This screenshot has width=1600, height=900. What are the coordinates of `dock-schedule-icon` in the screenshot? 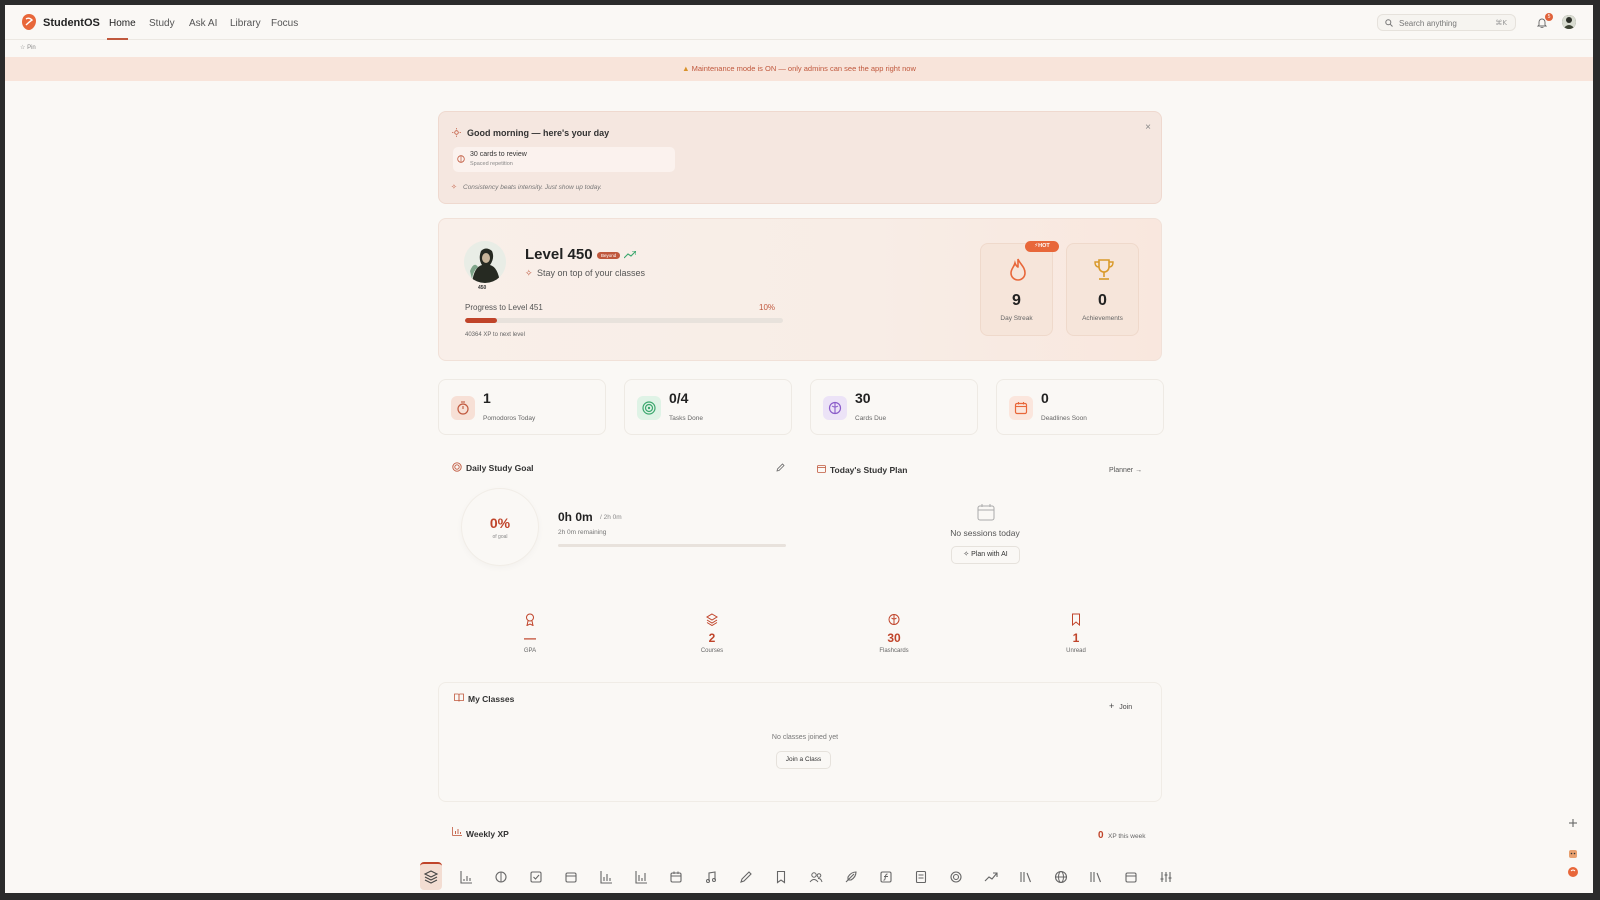 It's located at (676, 877).